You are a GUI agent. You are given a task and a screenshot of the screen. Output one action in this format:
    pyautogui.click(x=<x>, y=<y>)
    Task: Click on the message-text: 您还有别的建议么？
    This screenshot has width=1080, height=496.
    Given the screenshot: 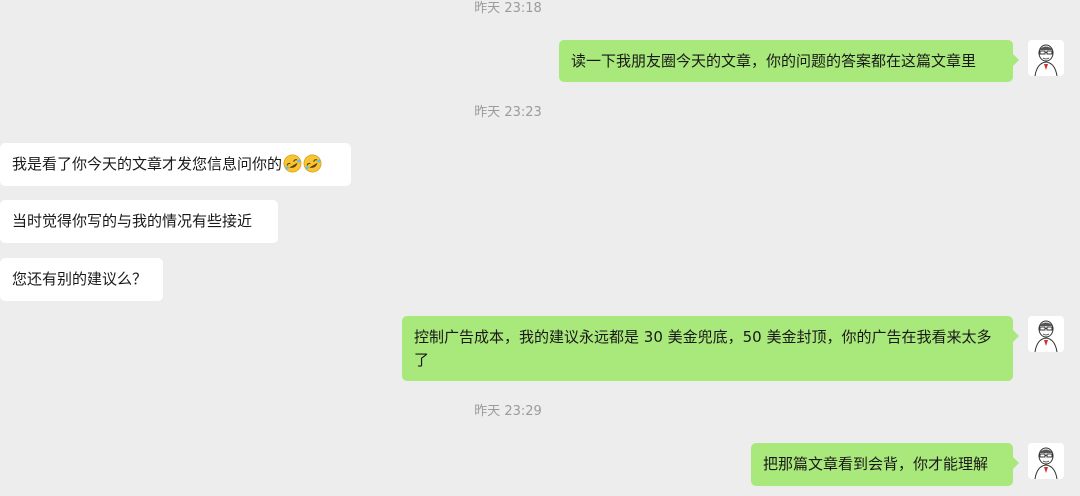 What is the action you would take?
    pyautogui.click(x=80, y=279)
    